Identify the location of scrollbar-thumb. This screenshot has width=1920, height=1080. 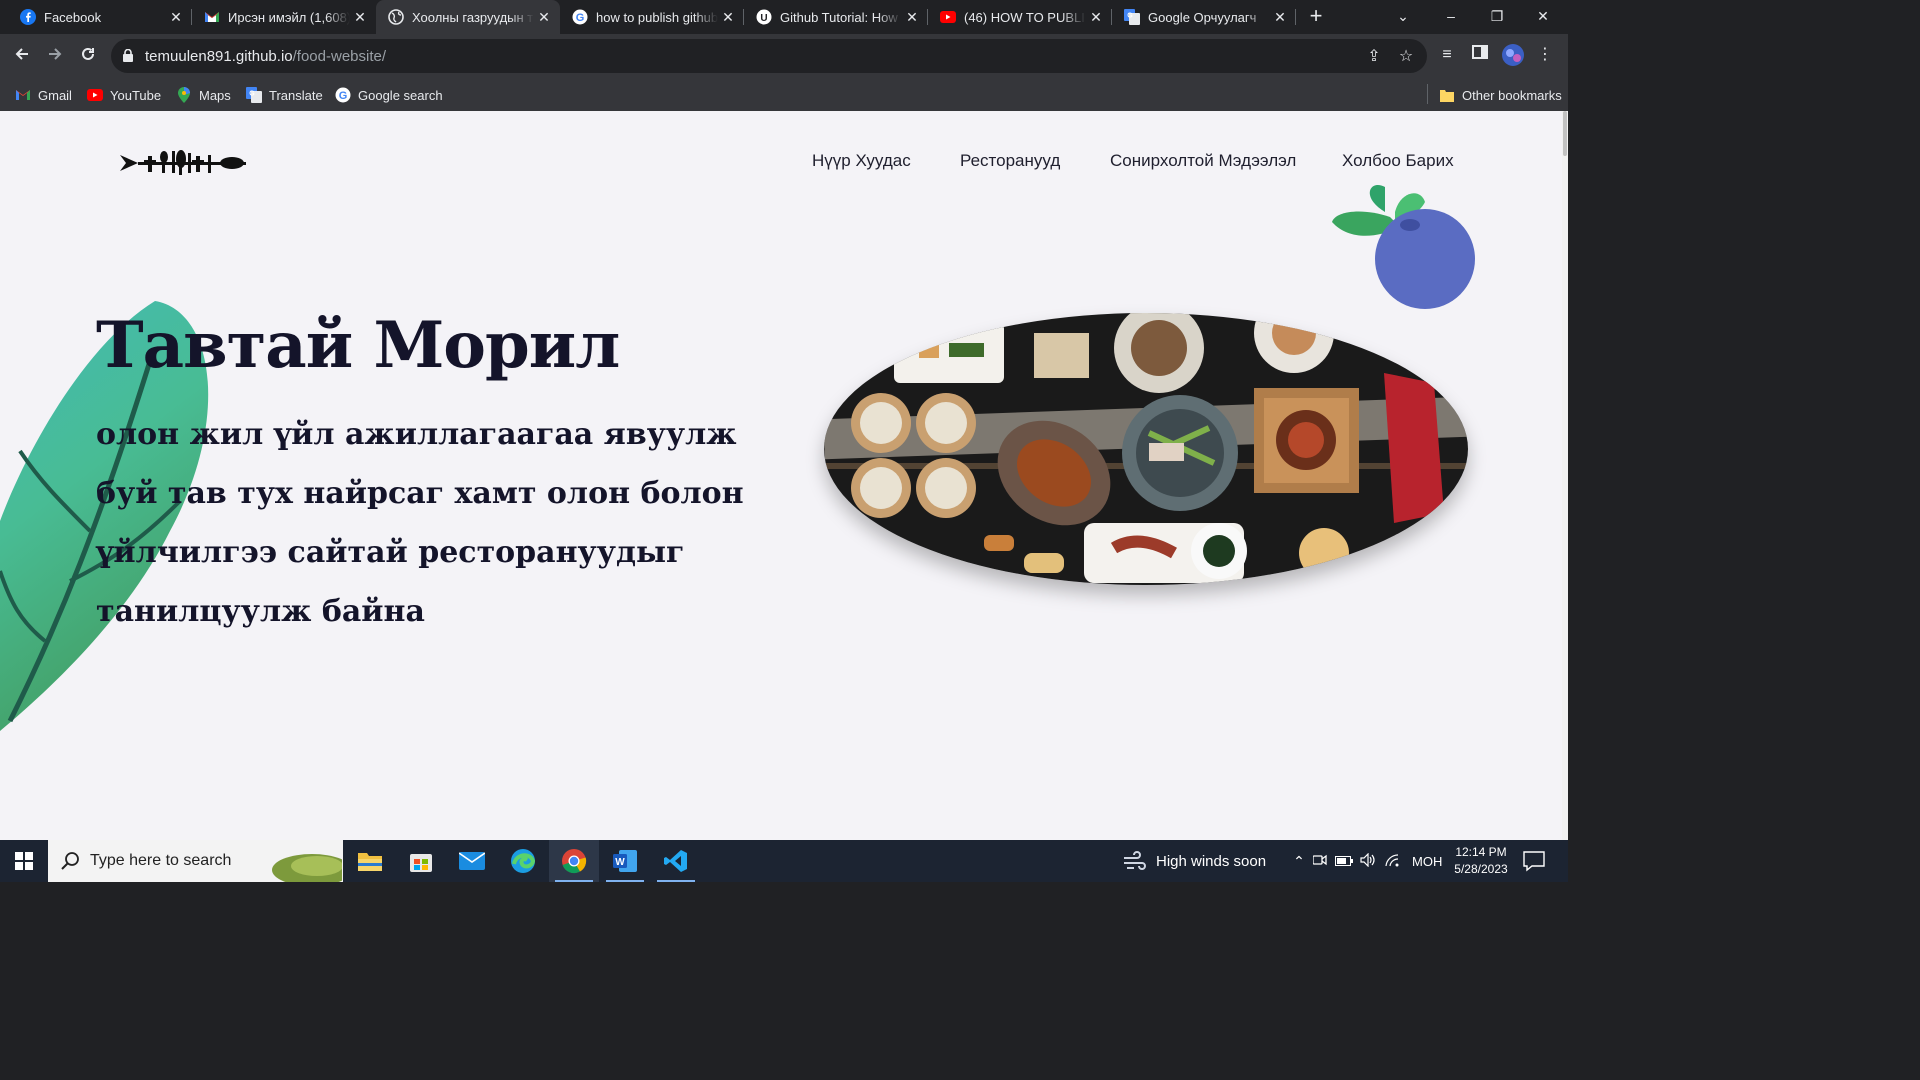
(1565, 133).